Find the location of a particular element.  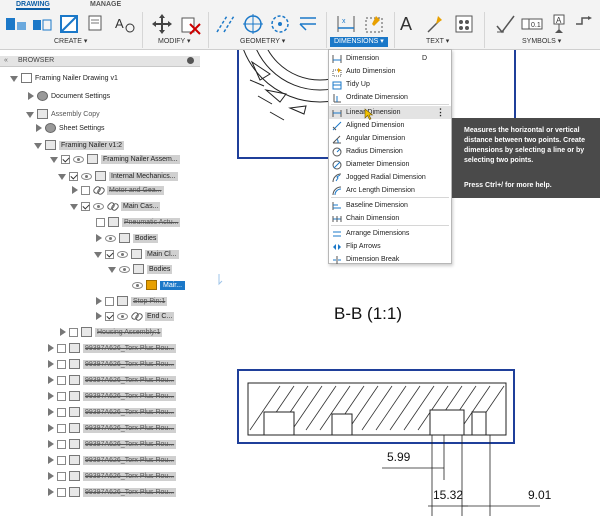

tree-node-bodies: Bodies is located at coordinates (126, 238).